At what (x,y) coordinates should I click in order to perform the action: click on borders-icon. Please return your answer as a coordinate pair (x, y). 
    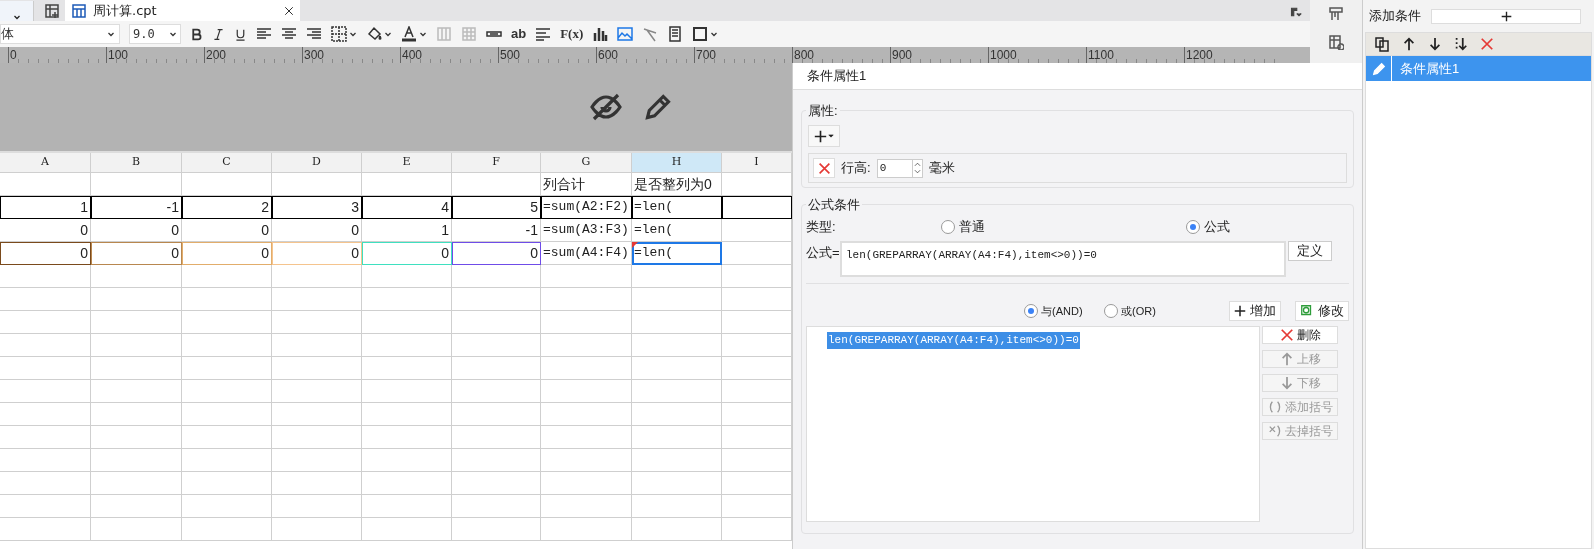
    Looking at the image, I should click on (339, 34).